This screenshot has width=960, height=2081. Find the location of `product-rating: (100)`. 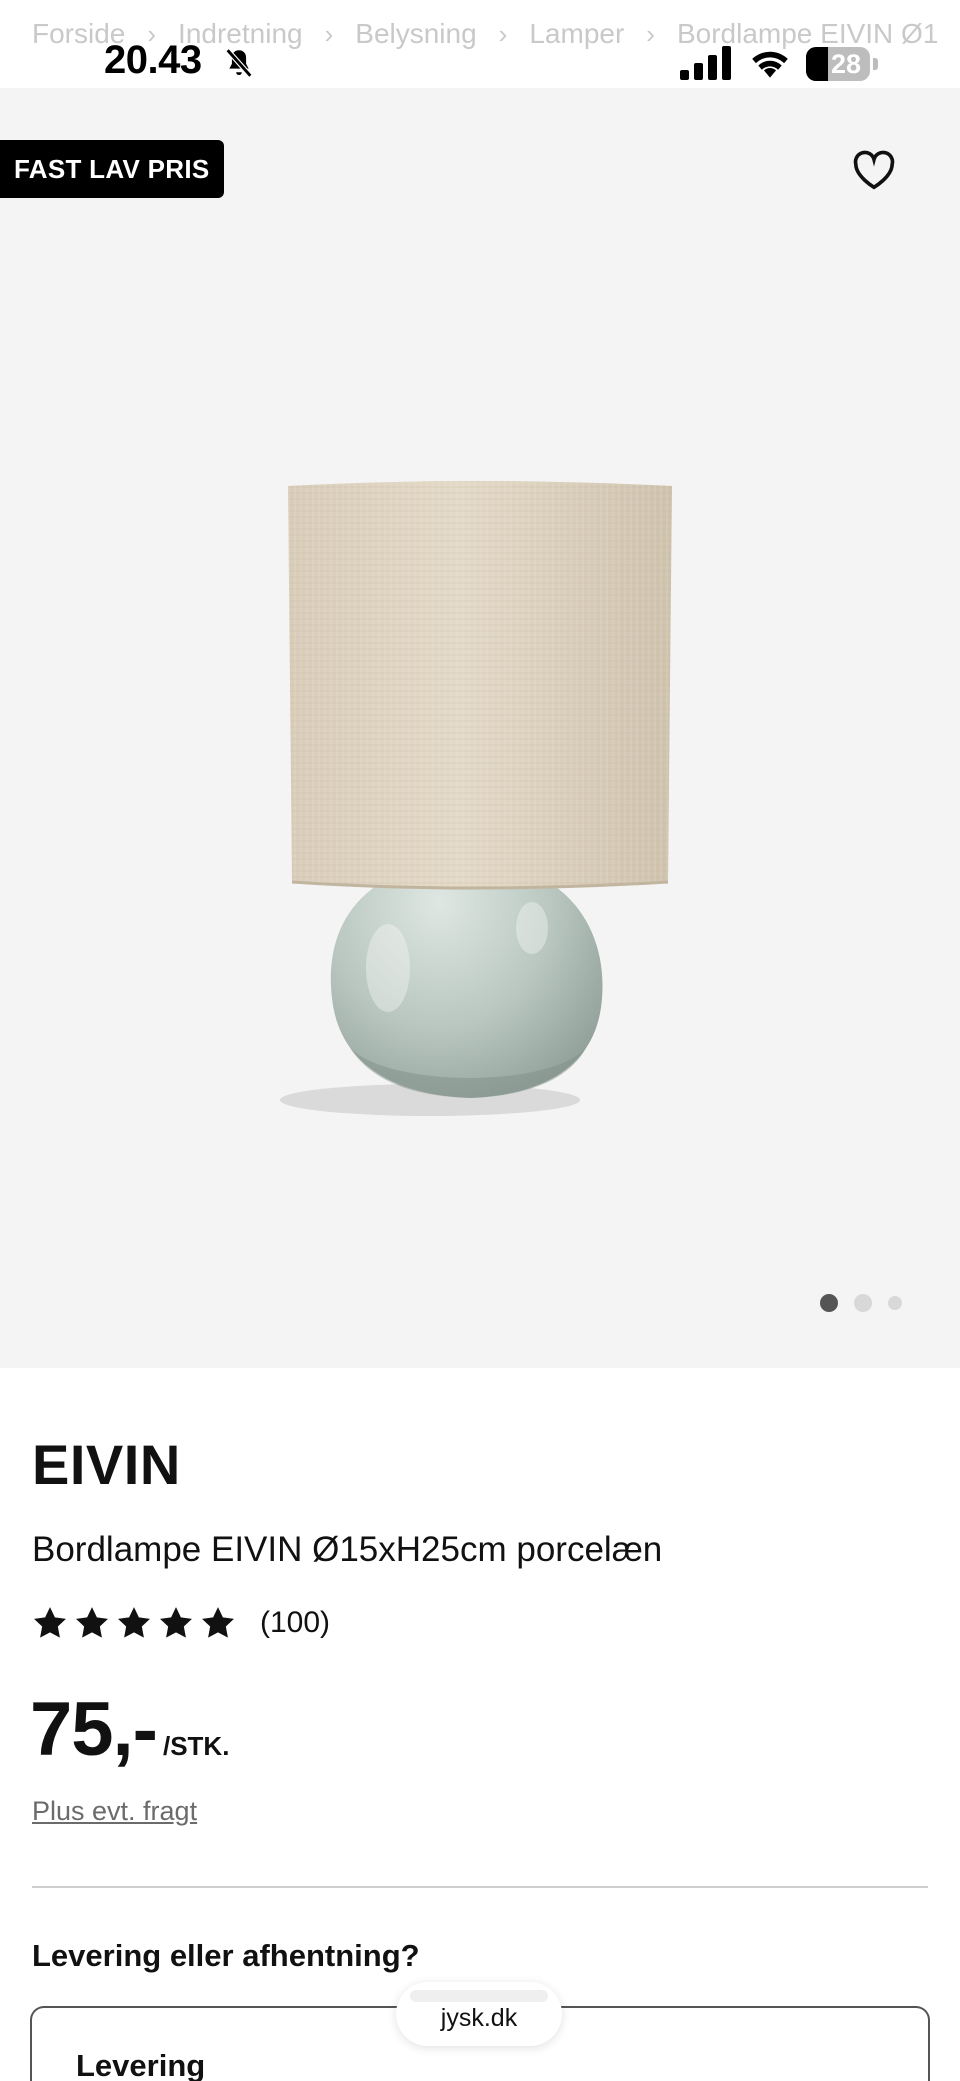

product-rating: (100) is located at coordinates (181, 1623).